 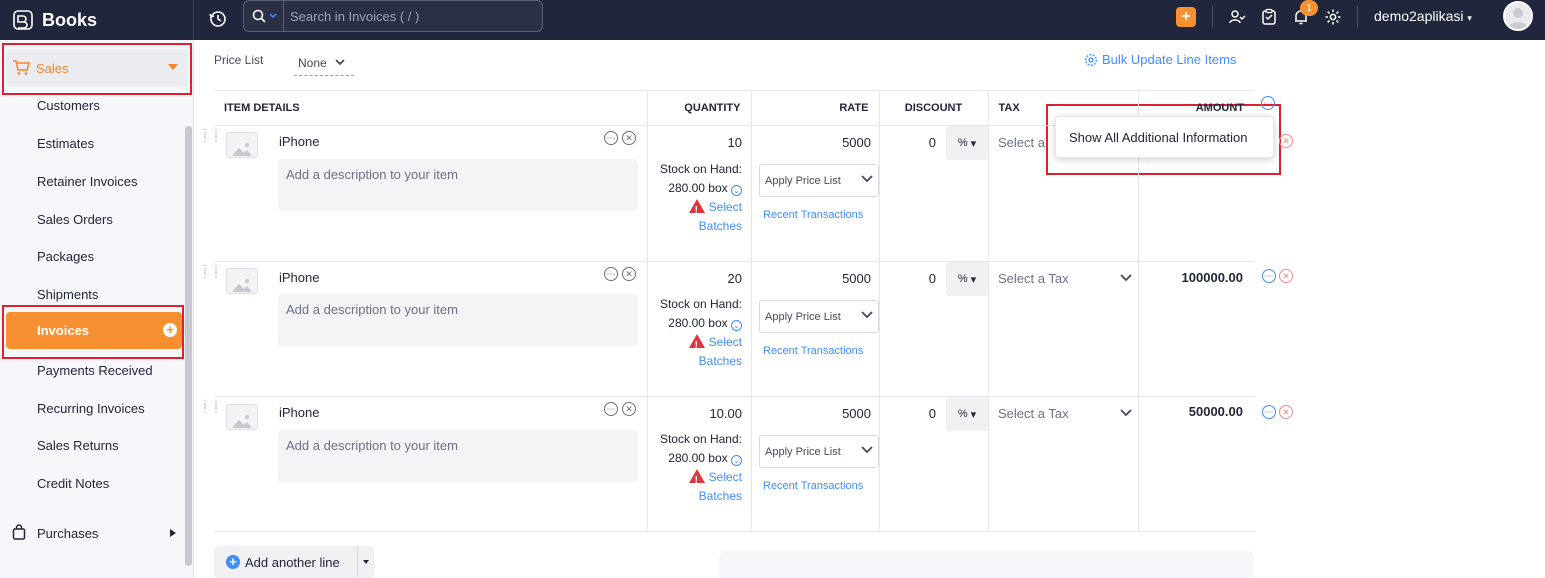 What do you see at coordinates (65, 143) in the screenshot?
I see `sidebar-item-estimates: Estimates` at bounding box center [65, 143].